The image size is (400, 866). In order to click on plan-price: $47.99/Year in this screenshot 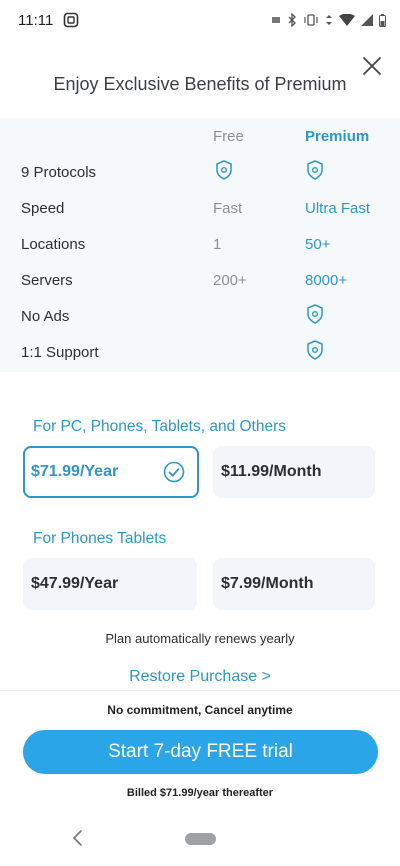, I will do `click(75, 583)`.